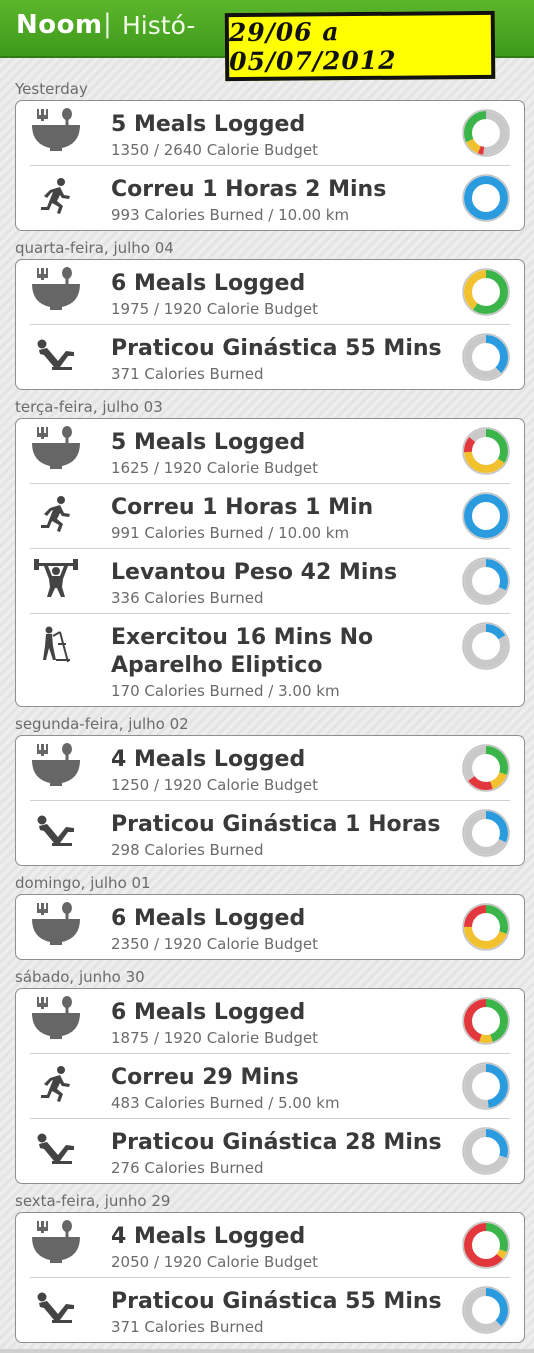 The height and width of the screenshot is (1353, 534). I want to click on day-label: domingo, julho 01, so click(83, 883).